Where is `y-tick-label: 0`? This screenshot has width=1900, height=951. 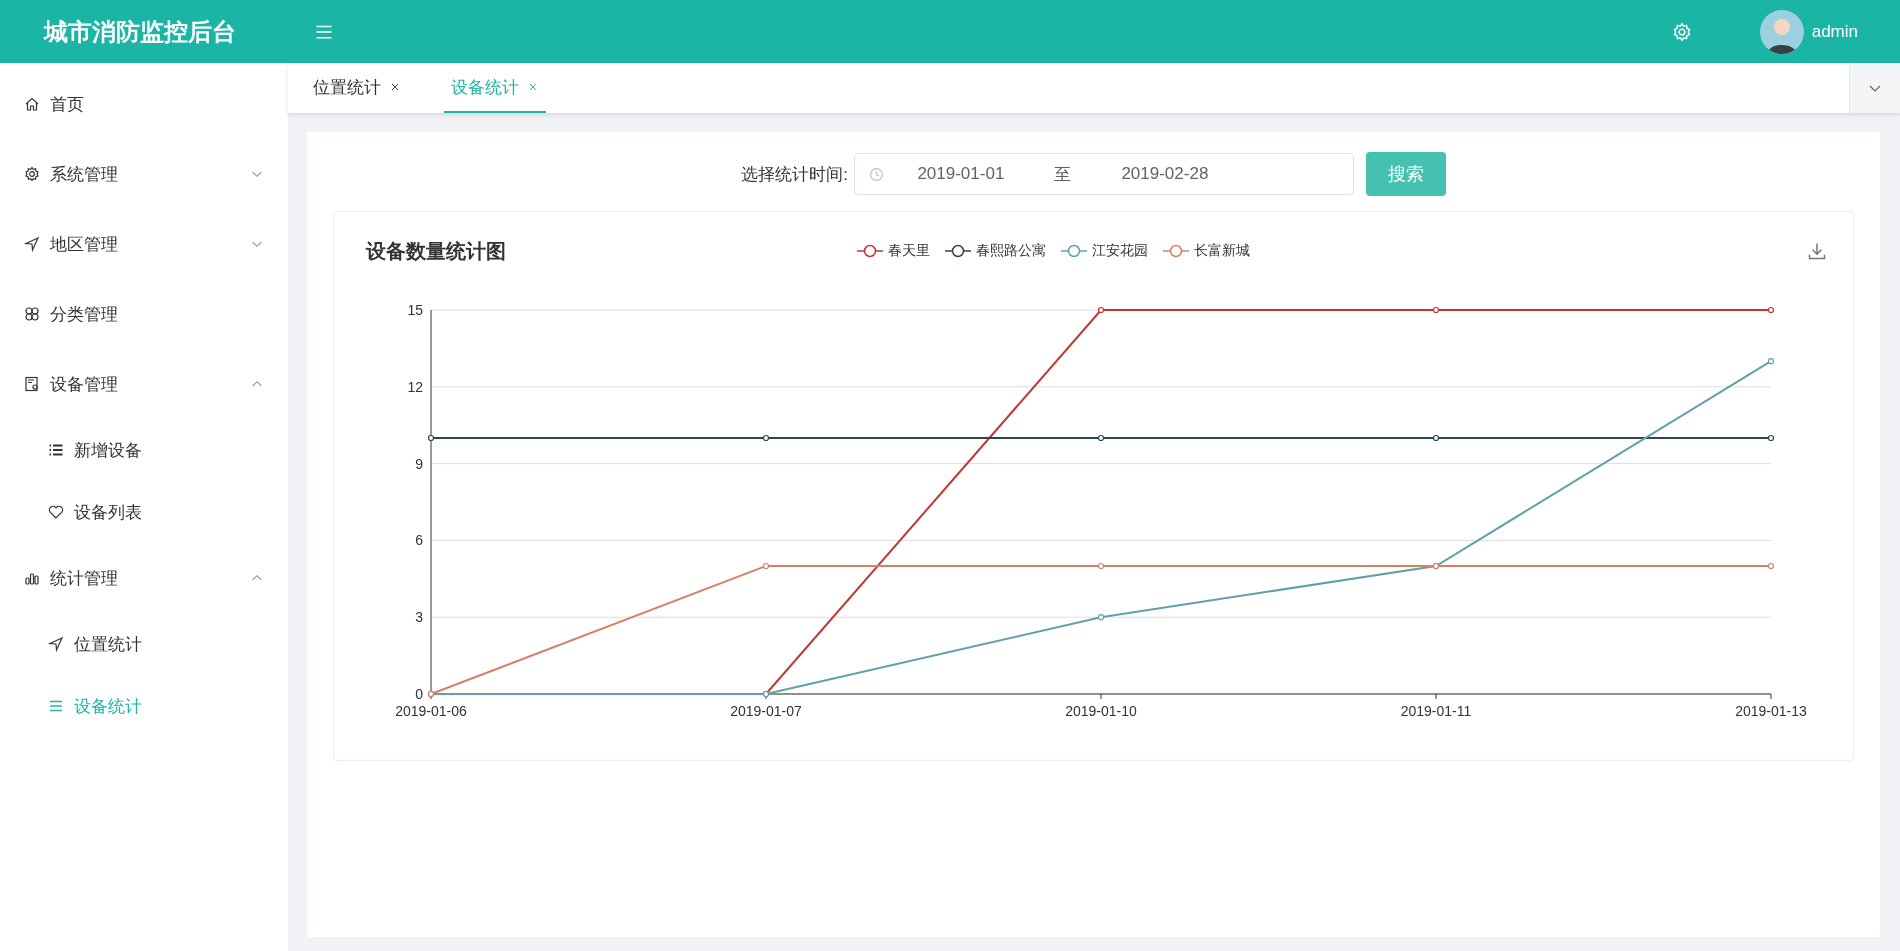
y-tick-label: 0 is located at coordinates (419, 694).